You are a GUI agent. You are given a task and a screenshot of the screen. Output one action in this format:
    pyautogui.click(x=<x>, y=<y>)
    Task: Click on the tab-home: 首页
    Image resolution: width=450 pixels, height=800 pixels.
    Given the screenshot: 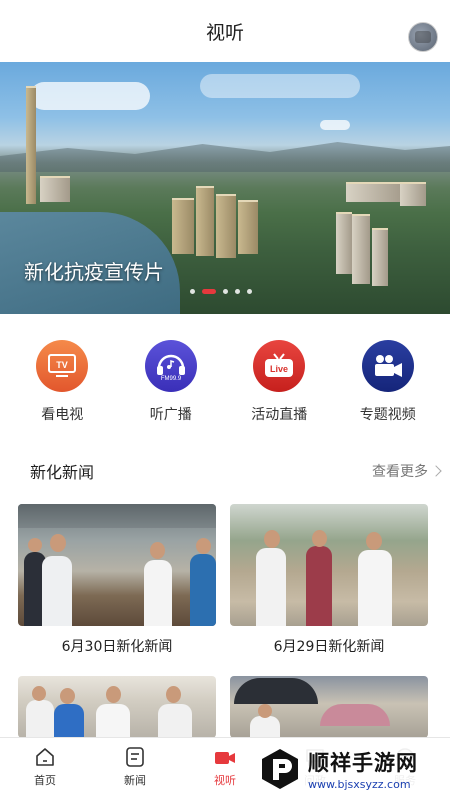 What is the action you would take?
    pyautogui.click(x=45, y=773)
    